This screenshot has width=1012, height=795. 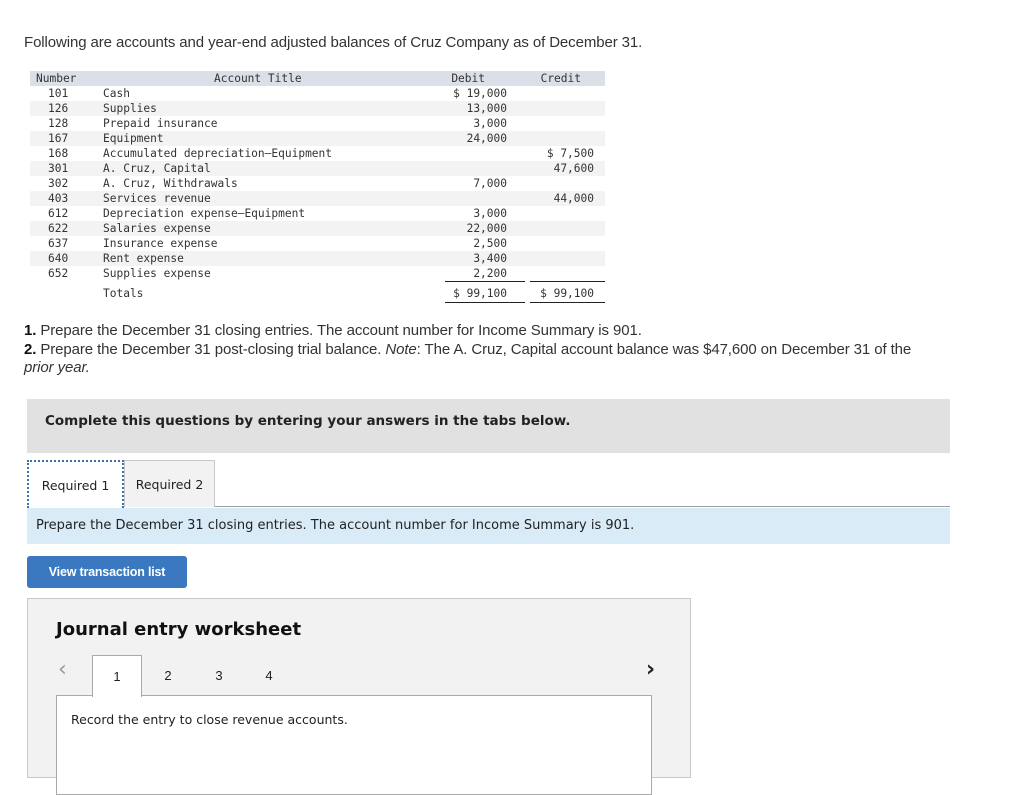 I want to click on account-number: 302, so click(x=58, y=183).